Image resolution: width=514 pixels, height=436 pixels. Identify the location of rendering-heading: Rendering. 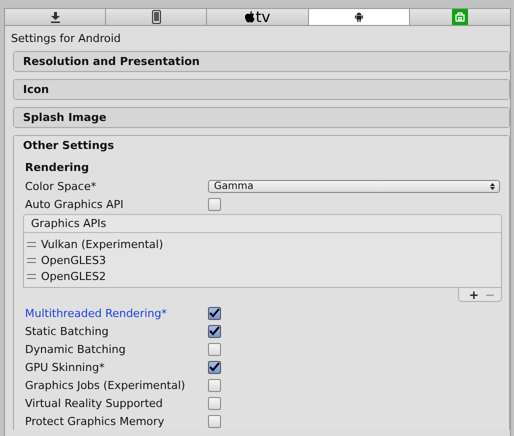
(57, 168).